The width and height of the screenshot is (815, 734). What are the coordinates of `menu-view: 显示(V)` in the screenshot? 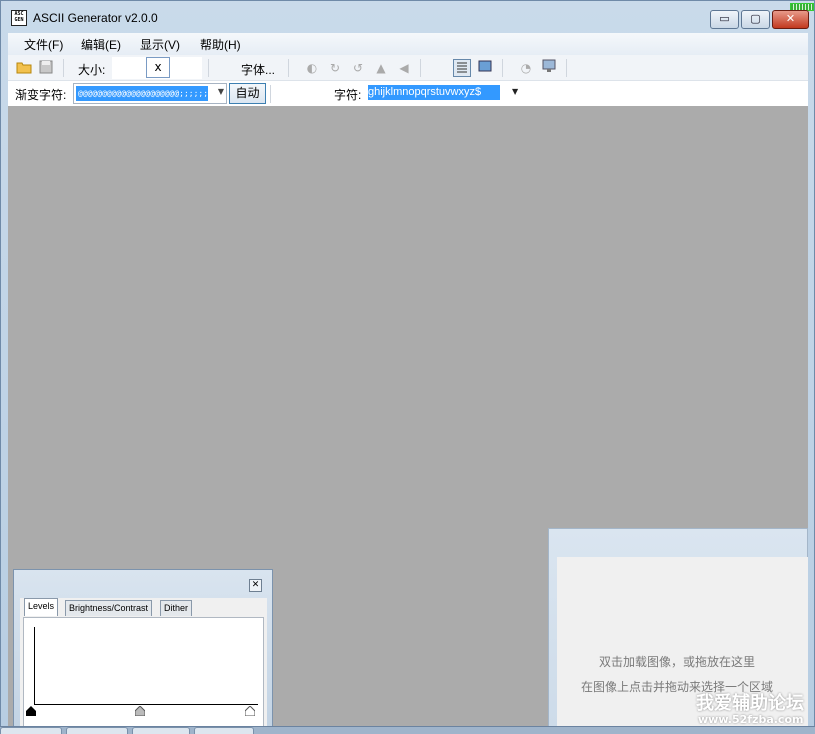 It's located at (160, 44).